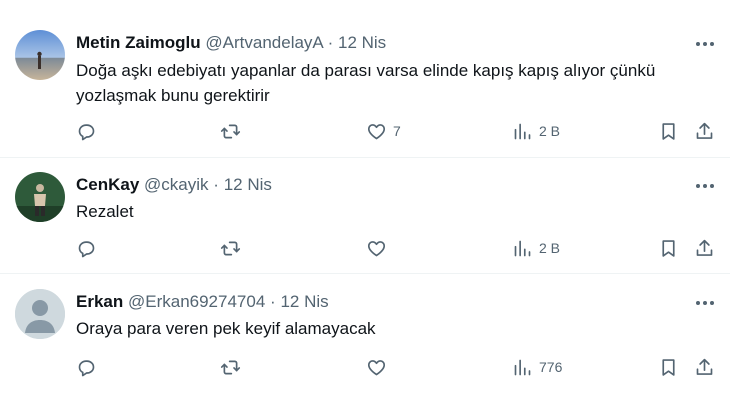  Describe the element at coordinates (99, 301) in the screenshot. I see `author-name: Erkan` at that location.